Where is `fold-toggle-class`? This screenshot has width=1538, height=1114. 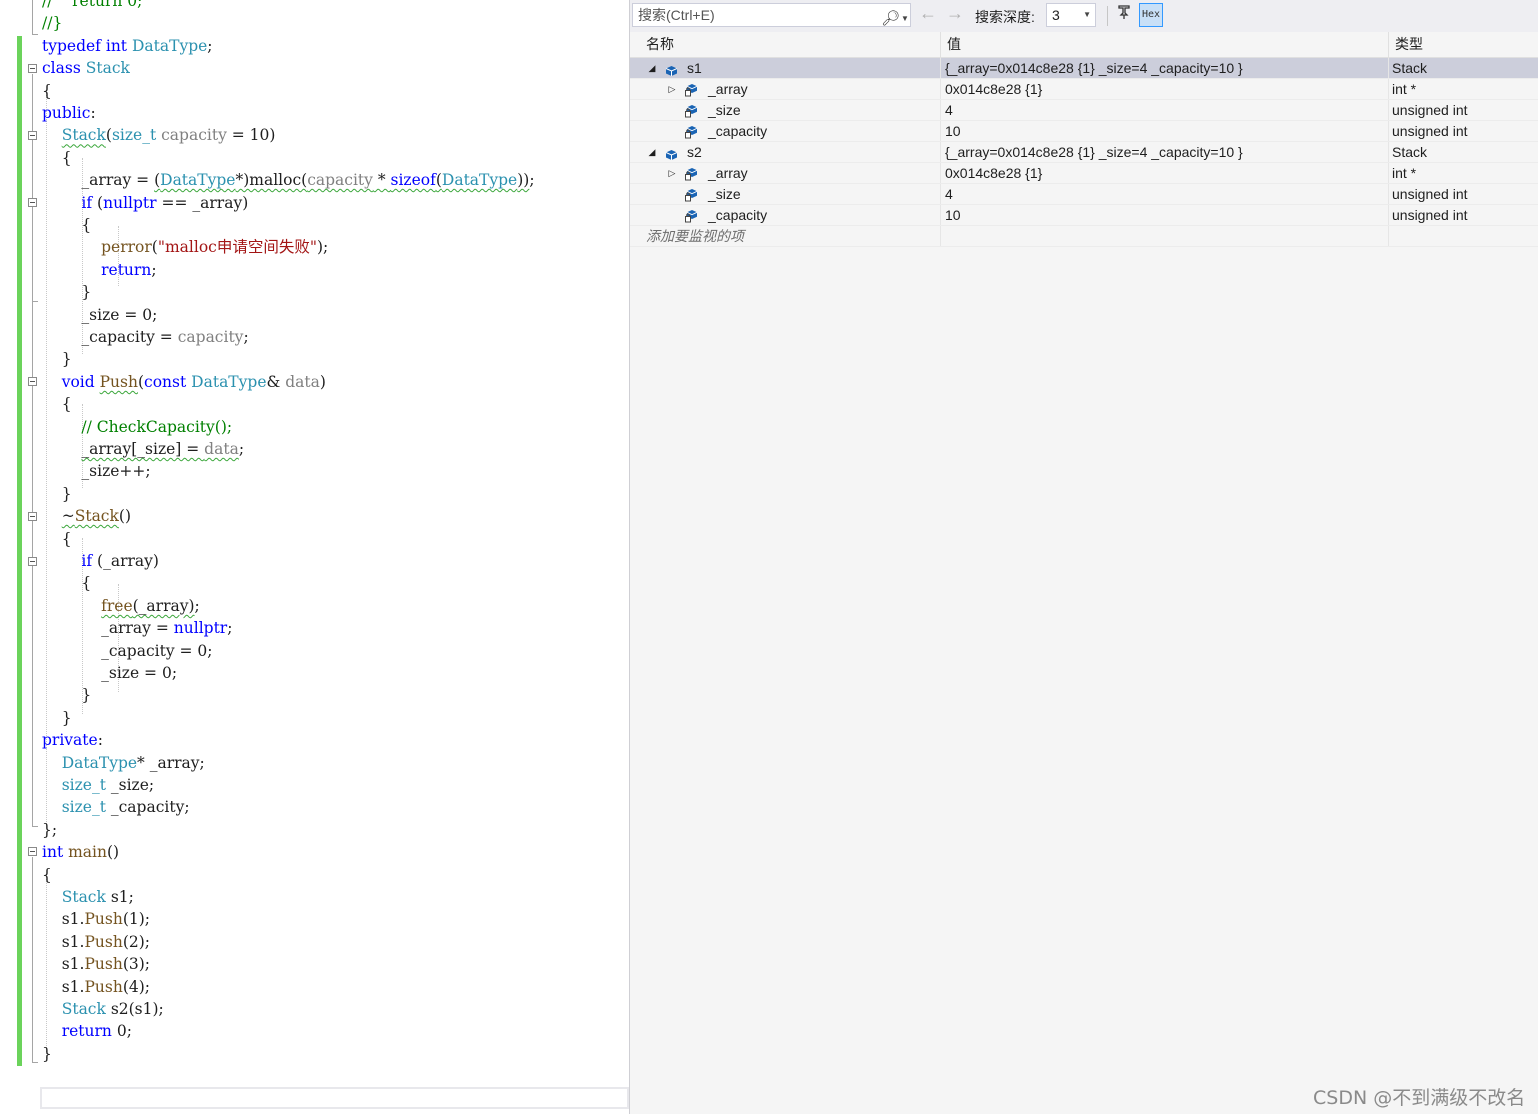
fold-toggle-class is located at coordinates (32, 68).